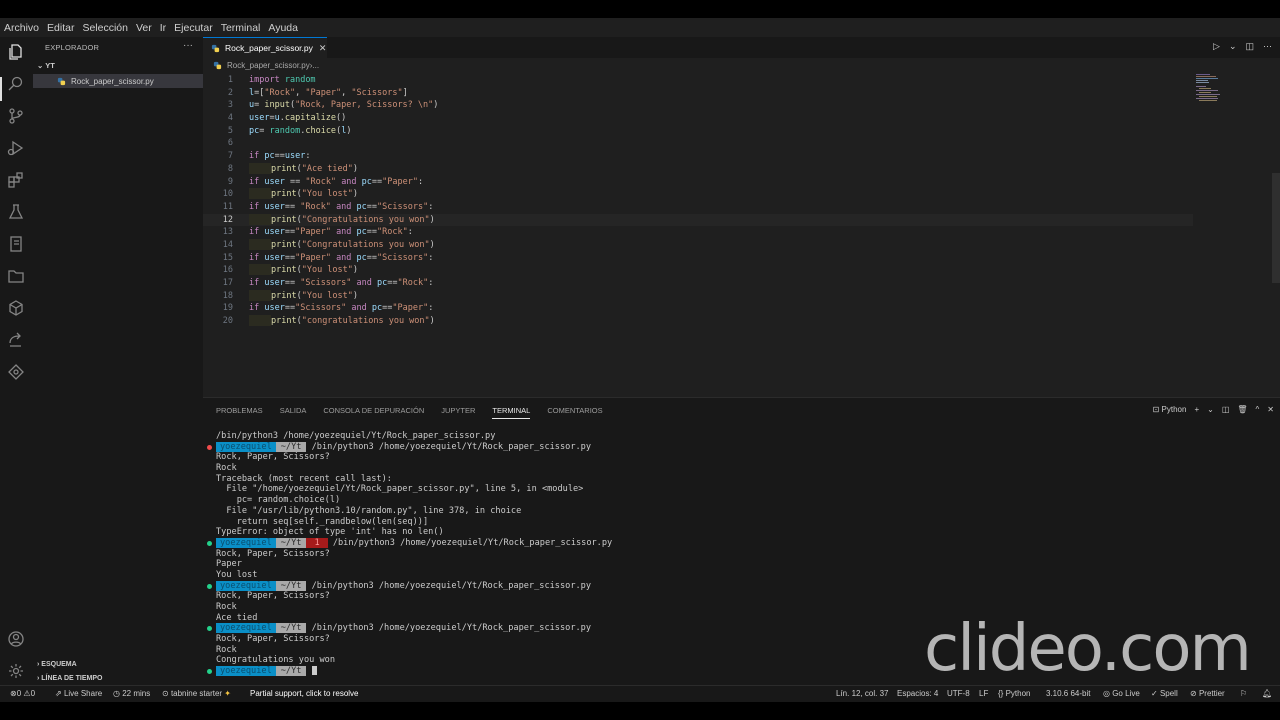 The height and width of the screenshot is (720, 1280). What do you see at coordinates (46, 65) in the screenshot?
I see `workspace-folder: ⌄ YT` at bounding box center [46, 65].